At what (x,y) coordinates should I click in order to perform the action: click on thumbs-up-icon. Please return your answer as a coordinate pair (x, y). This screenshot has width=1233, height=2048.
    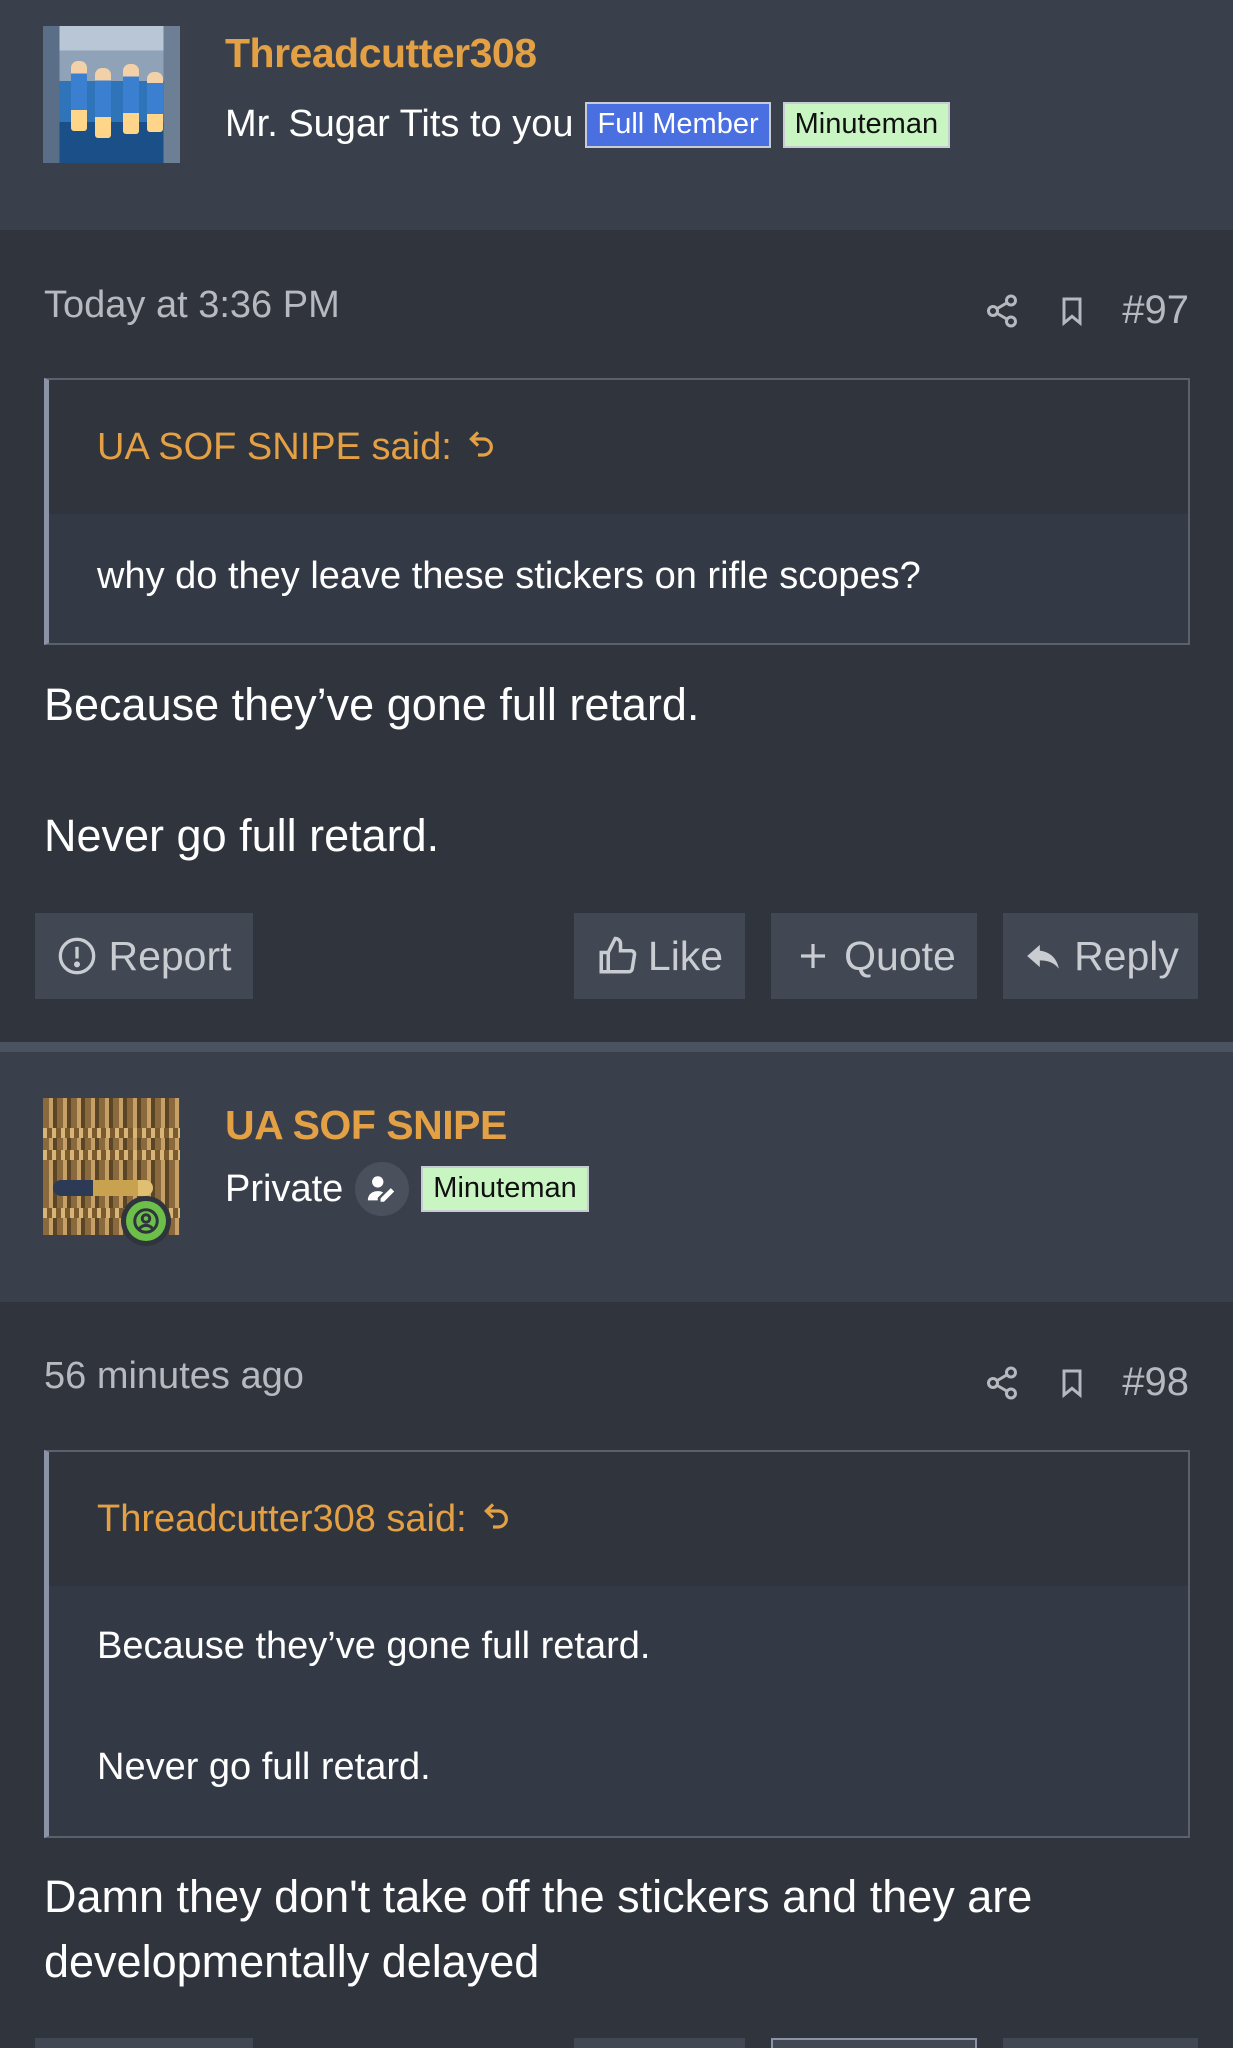
    Looking at the image, I should click on (617, 956).